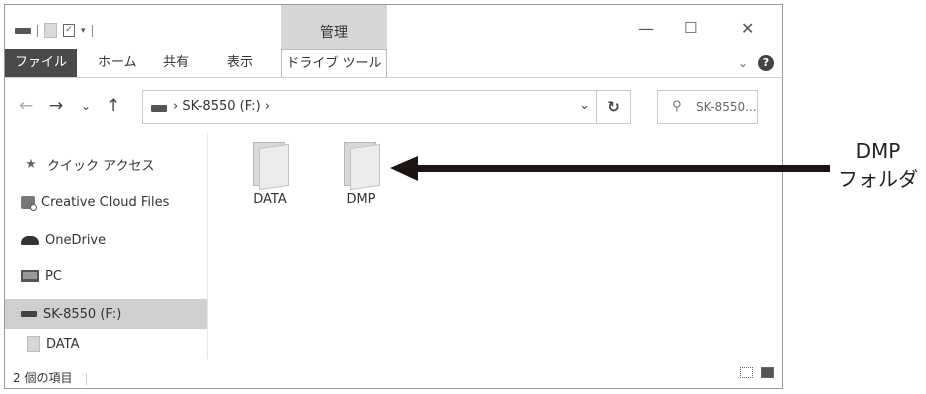  I want to click on folder-data: DATA, so click(270, 173).